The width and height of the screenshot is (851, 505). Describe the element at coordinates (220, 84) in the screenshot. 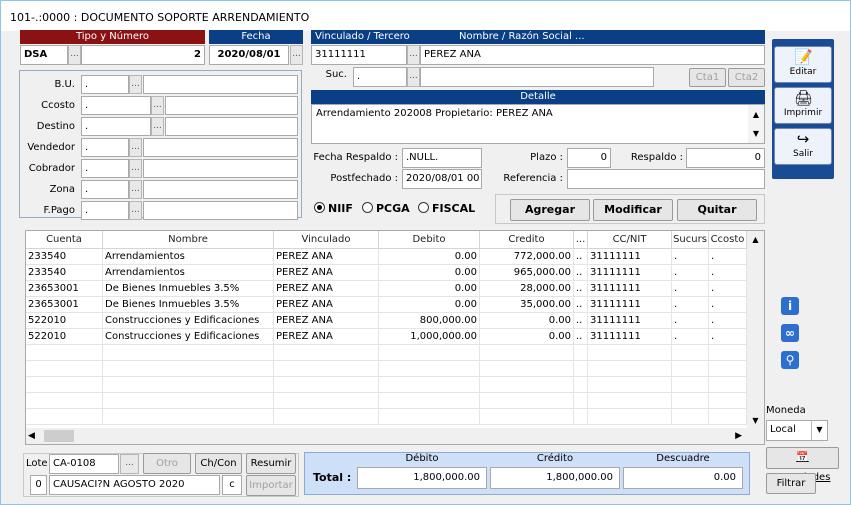

I see `bu-name-field` at that location.